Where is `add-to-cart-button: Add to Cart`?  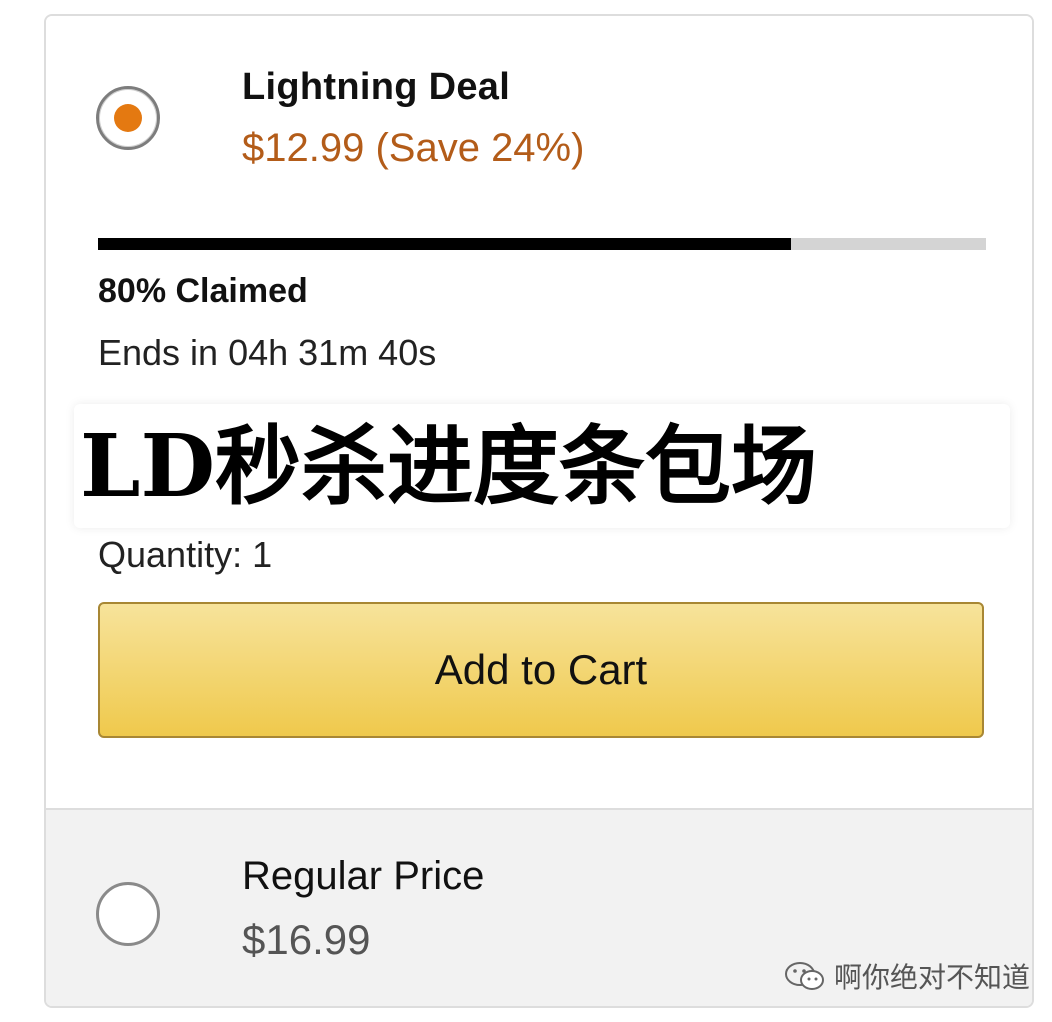 add-to-cart-button: Add to Cart is located at coordinates (541, 670).